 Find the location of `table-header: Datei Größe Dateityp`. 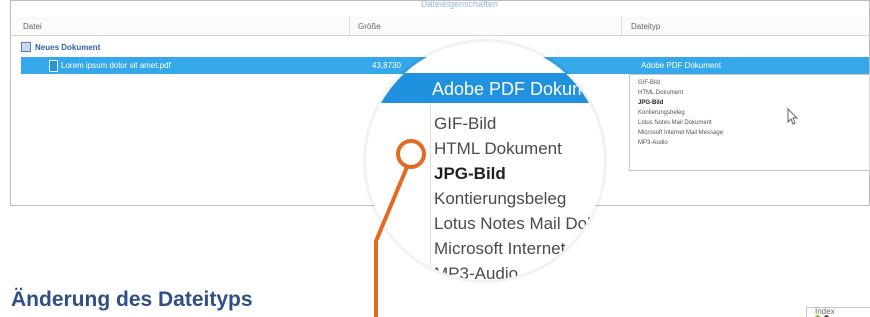

table-header: Datei Größe Dateityp is located at coordinates (440, 26).